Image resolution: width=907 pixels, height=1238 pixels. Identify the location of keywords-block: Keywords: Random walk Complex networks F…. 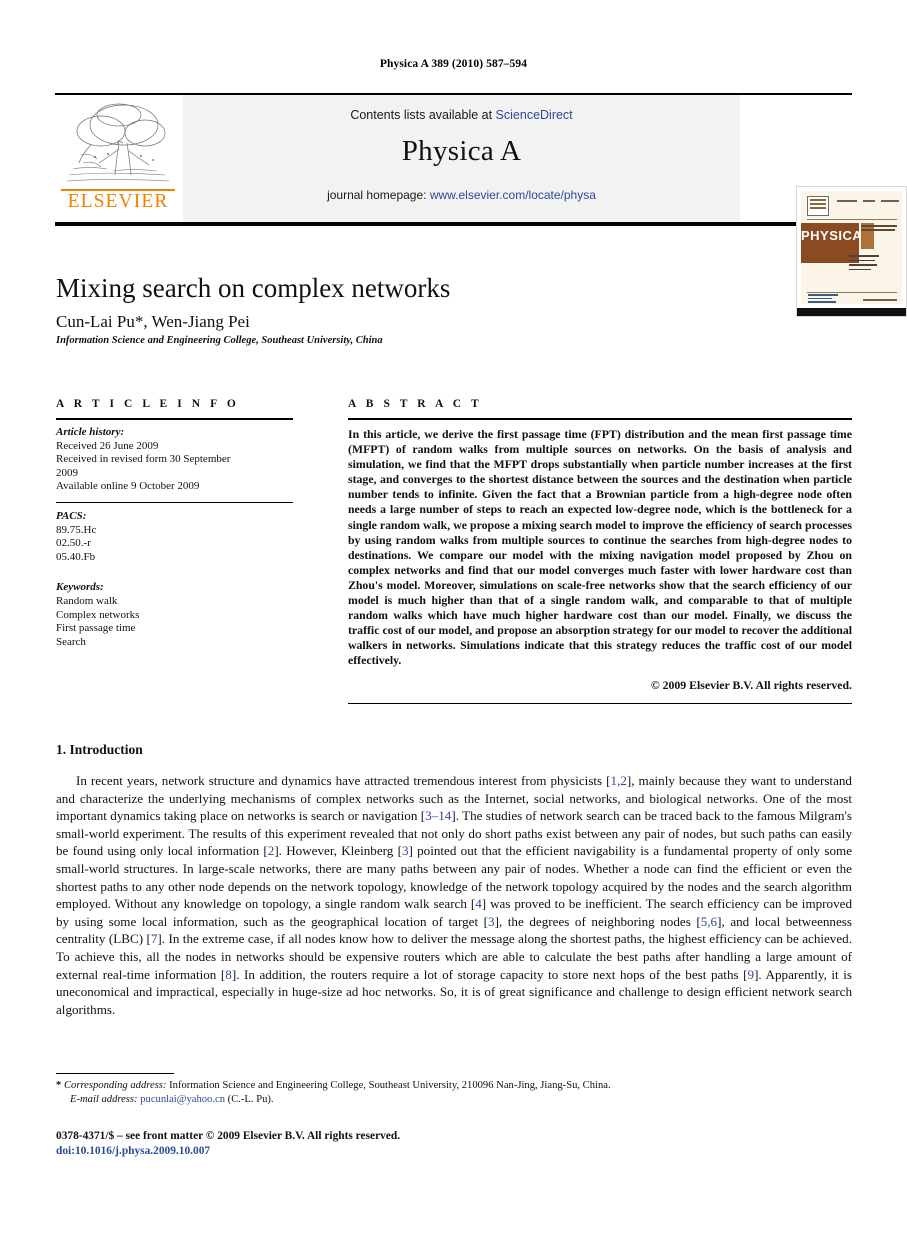
(174, 615).